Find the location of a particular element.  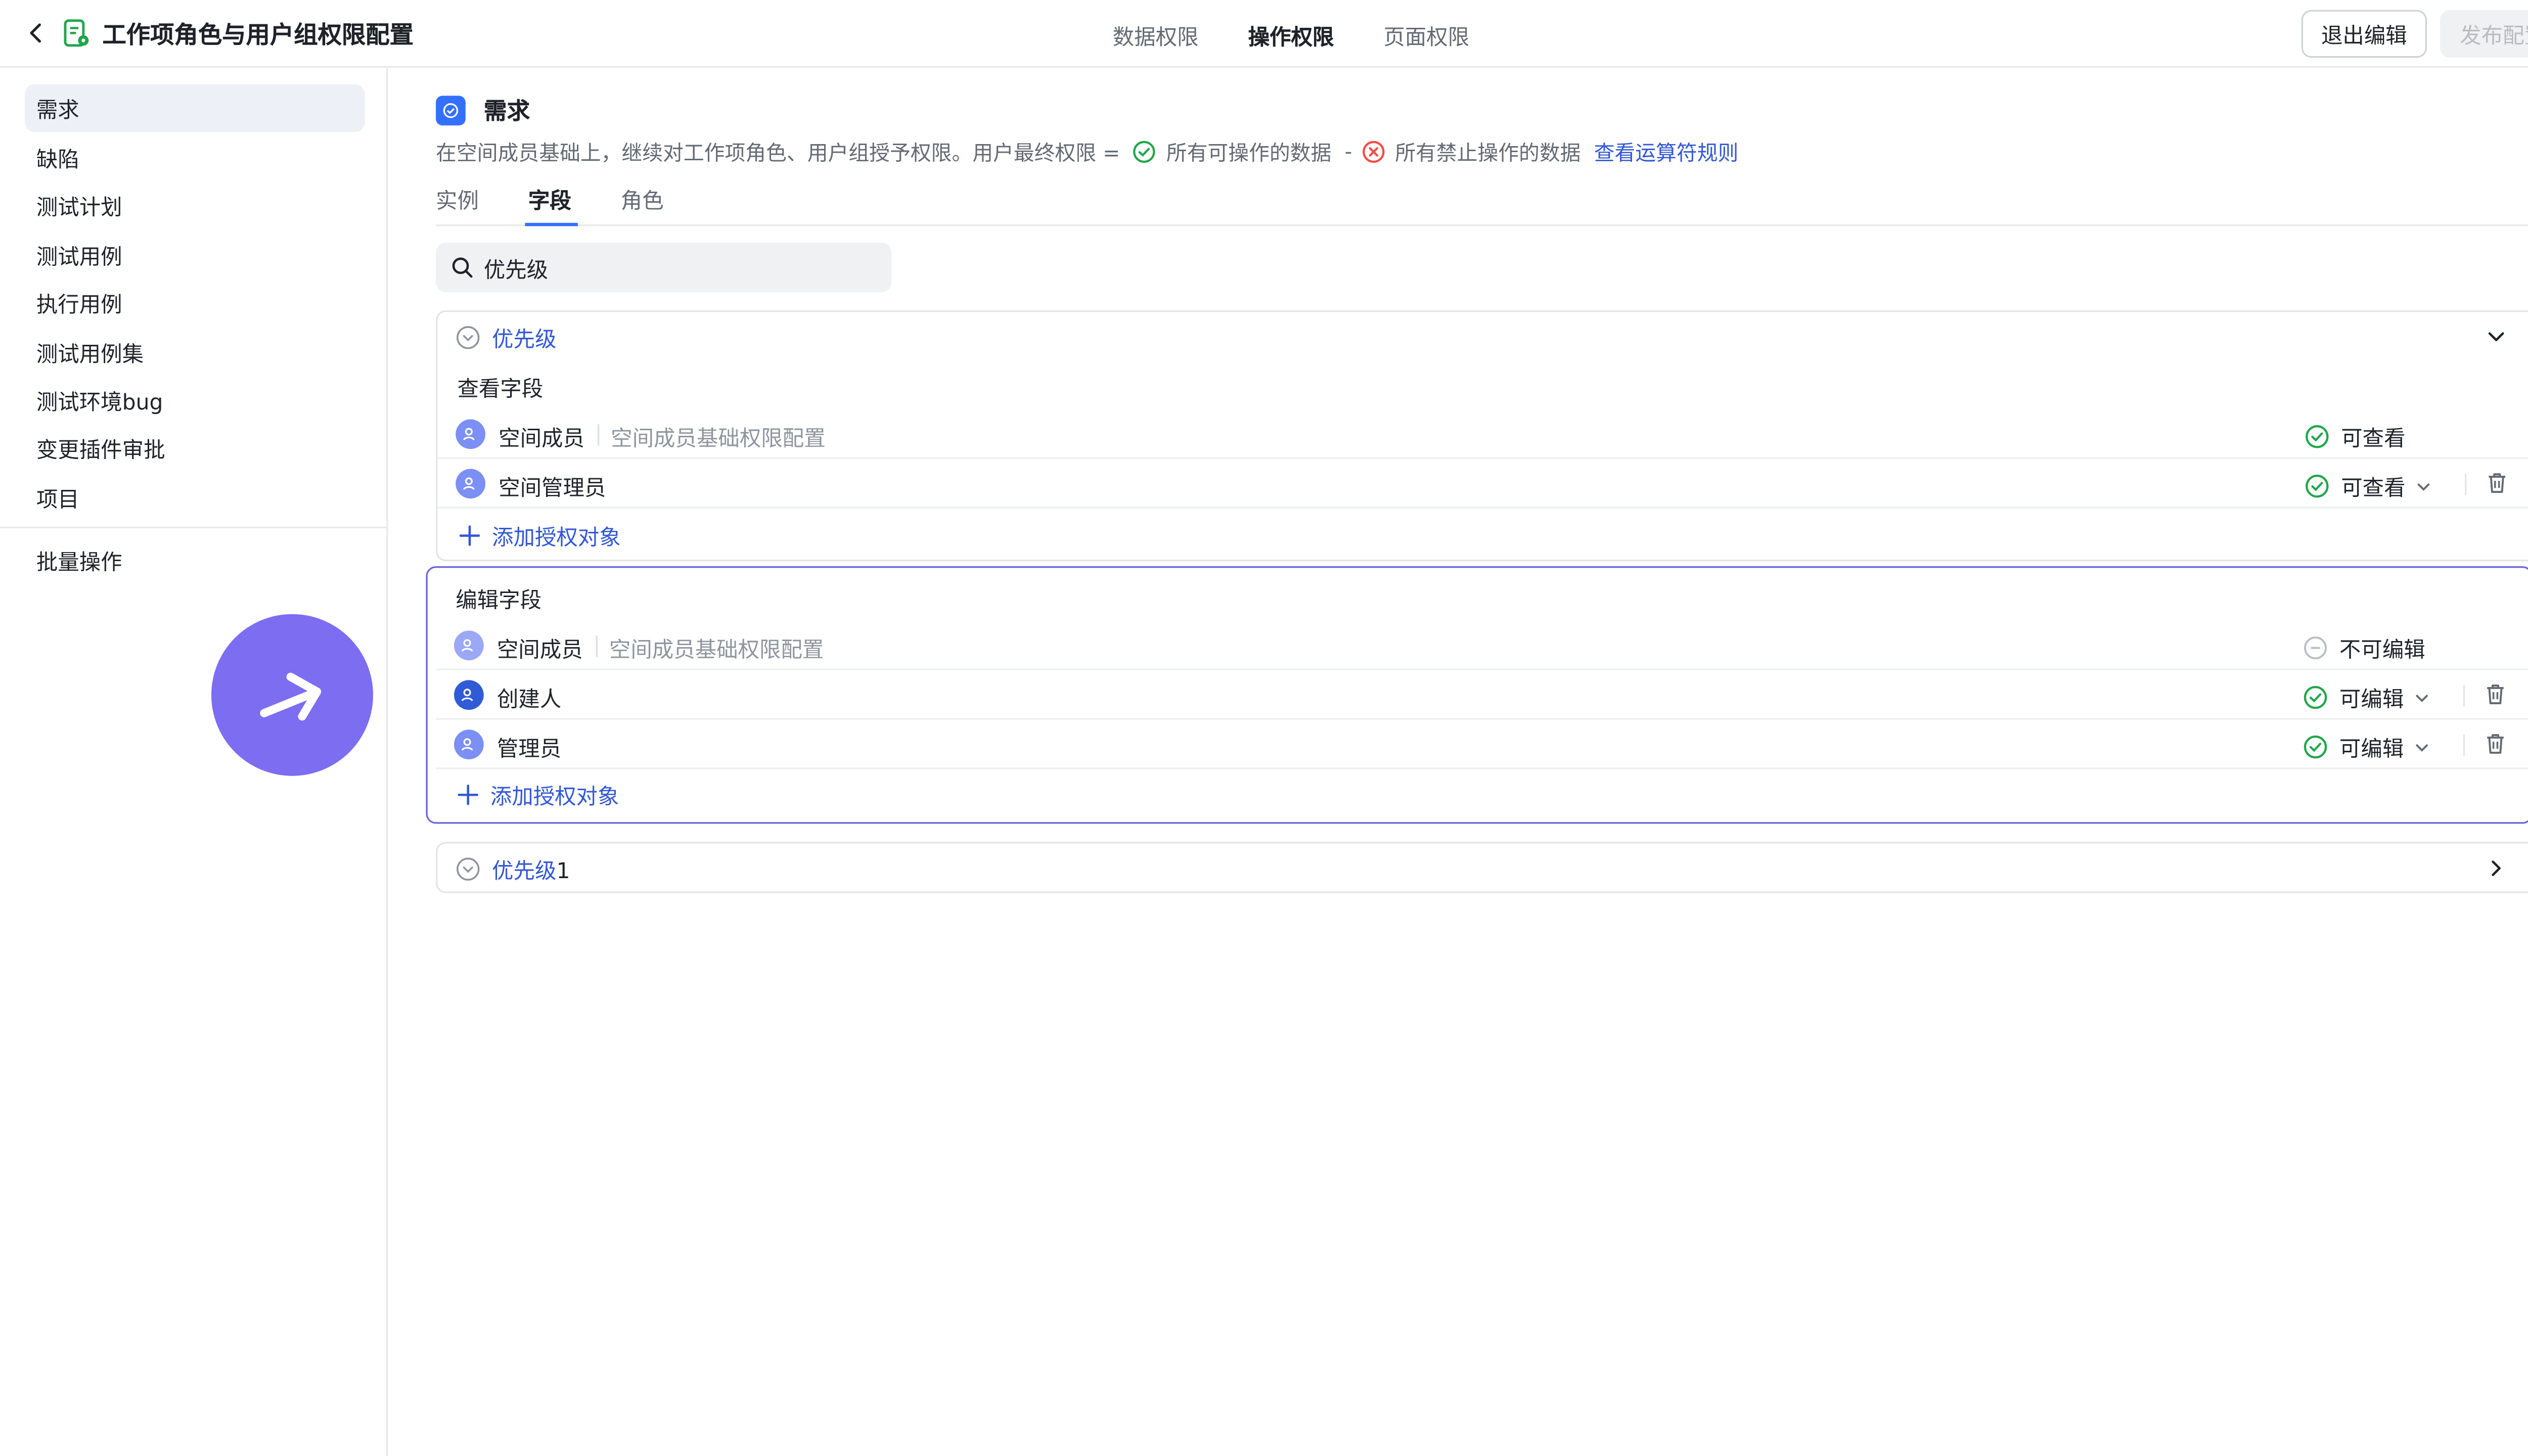

permission-label: 可编辑 is located at coordinates (2372, 750).